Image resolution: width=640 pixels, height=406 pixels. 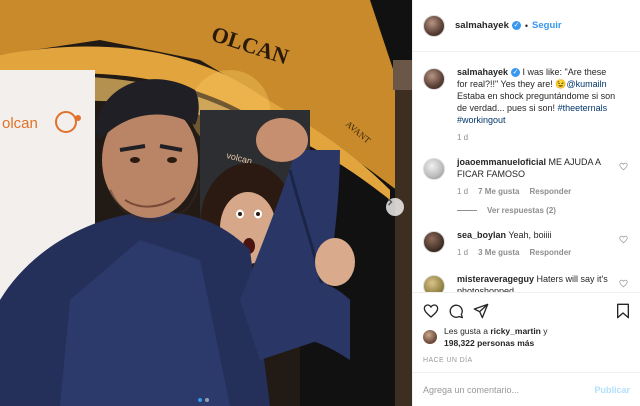 I want to click on post-timestamp: HACE UN DÍA, so click(x=526, y=360).